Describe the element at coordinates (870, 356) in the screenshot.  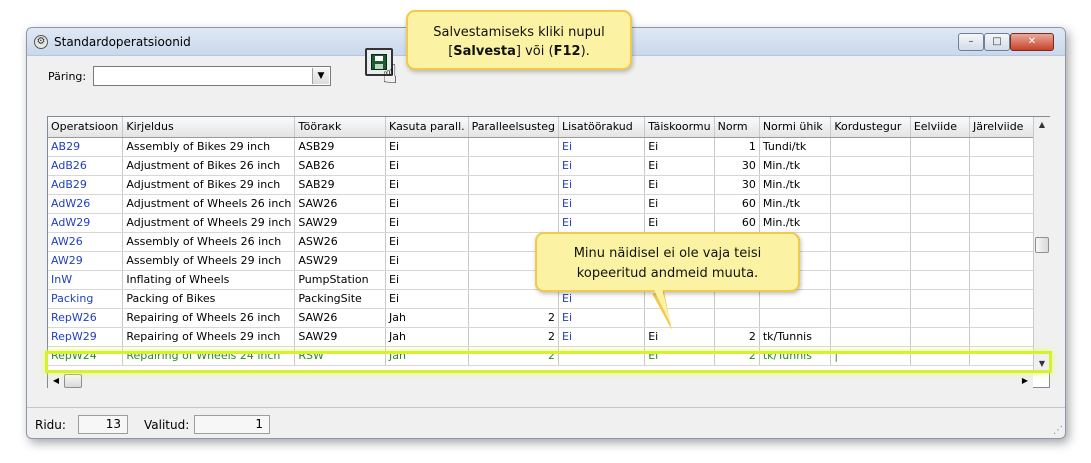
I see `table-cell: |` at that location.